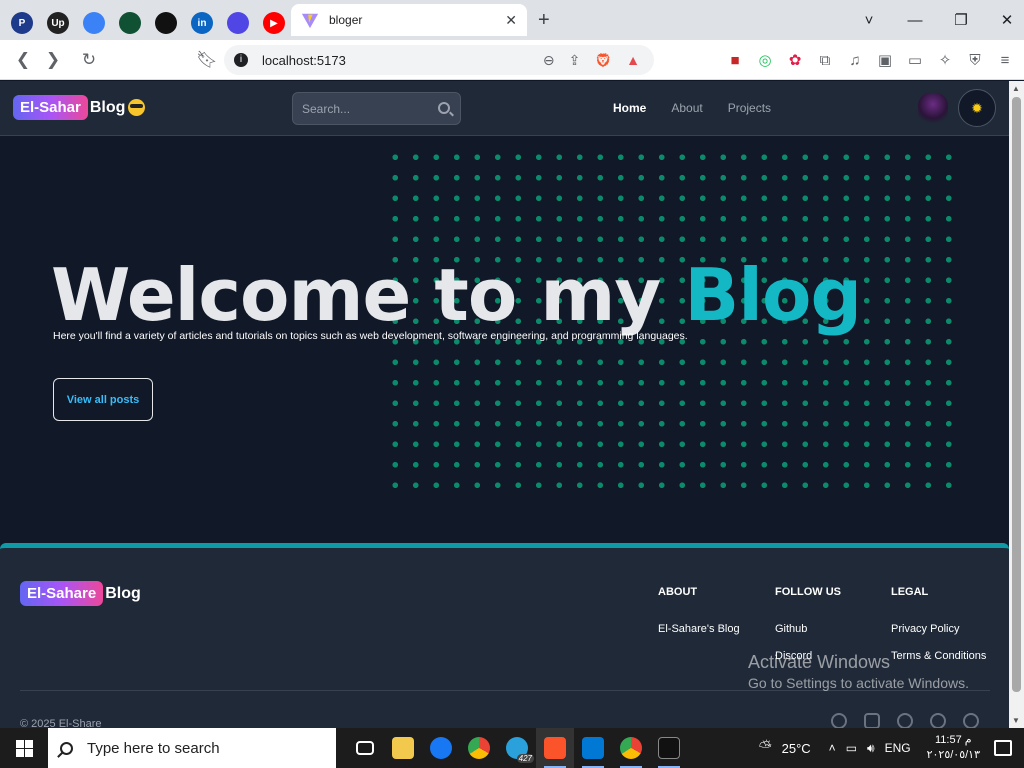 The width and height of the screenshot is (1024, 768). I want to click on tab-search-icon: ˅, so click(869, 20).